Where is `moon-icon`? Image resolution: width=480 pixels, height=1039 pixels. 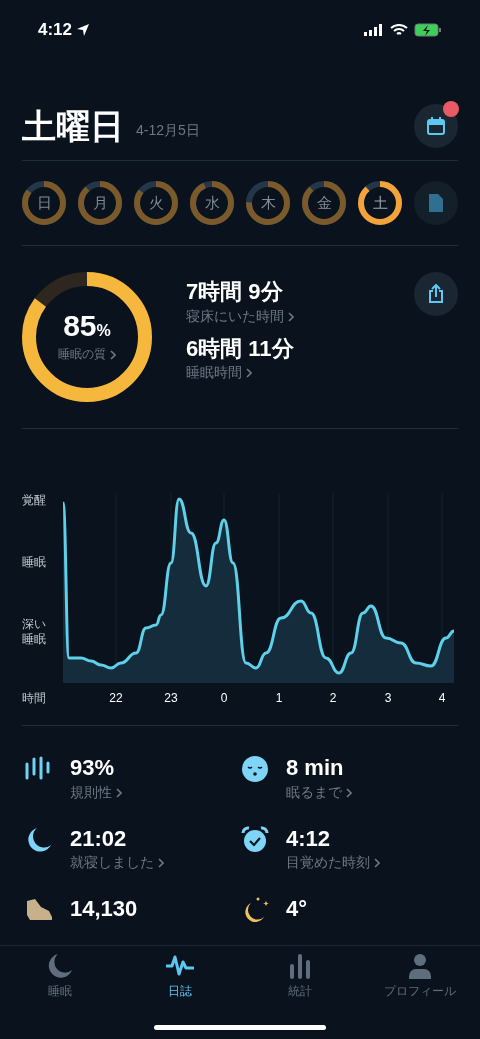
moon-icon is located at coordinates (60, 966).